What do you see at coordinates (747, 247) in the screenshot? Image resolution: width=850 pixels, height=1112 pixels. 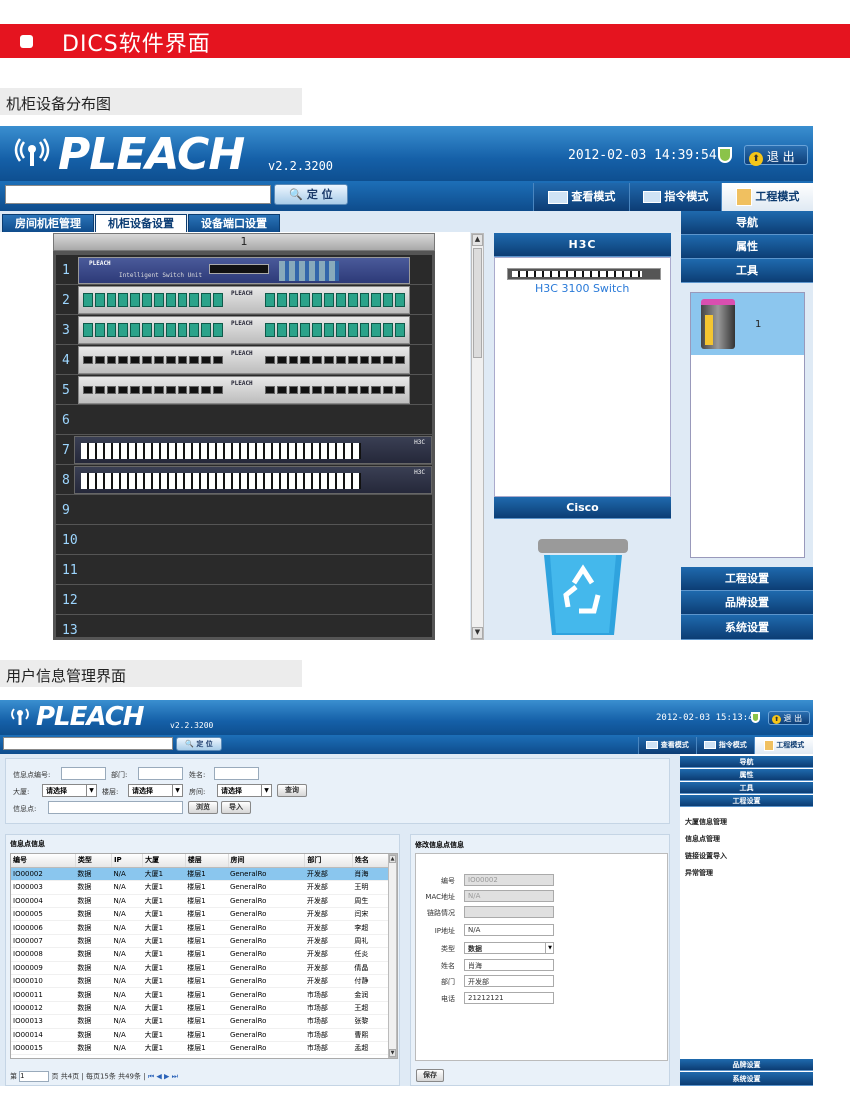 I see `nav-properties: 属性` at bounding box center [747, 247].